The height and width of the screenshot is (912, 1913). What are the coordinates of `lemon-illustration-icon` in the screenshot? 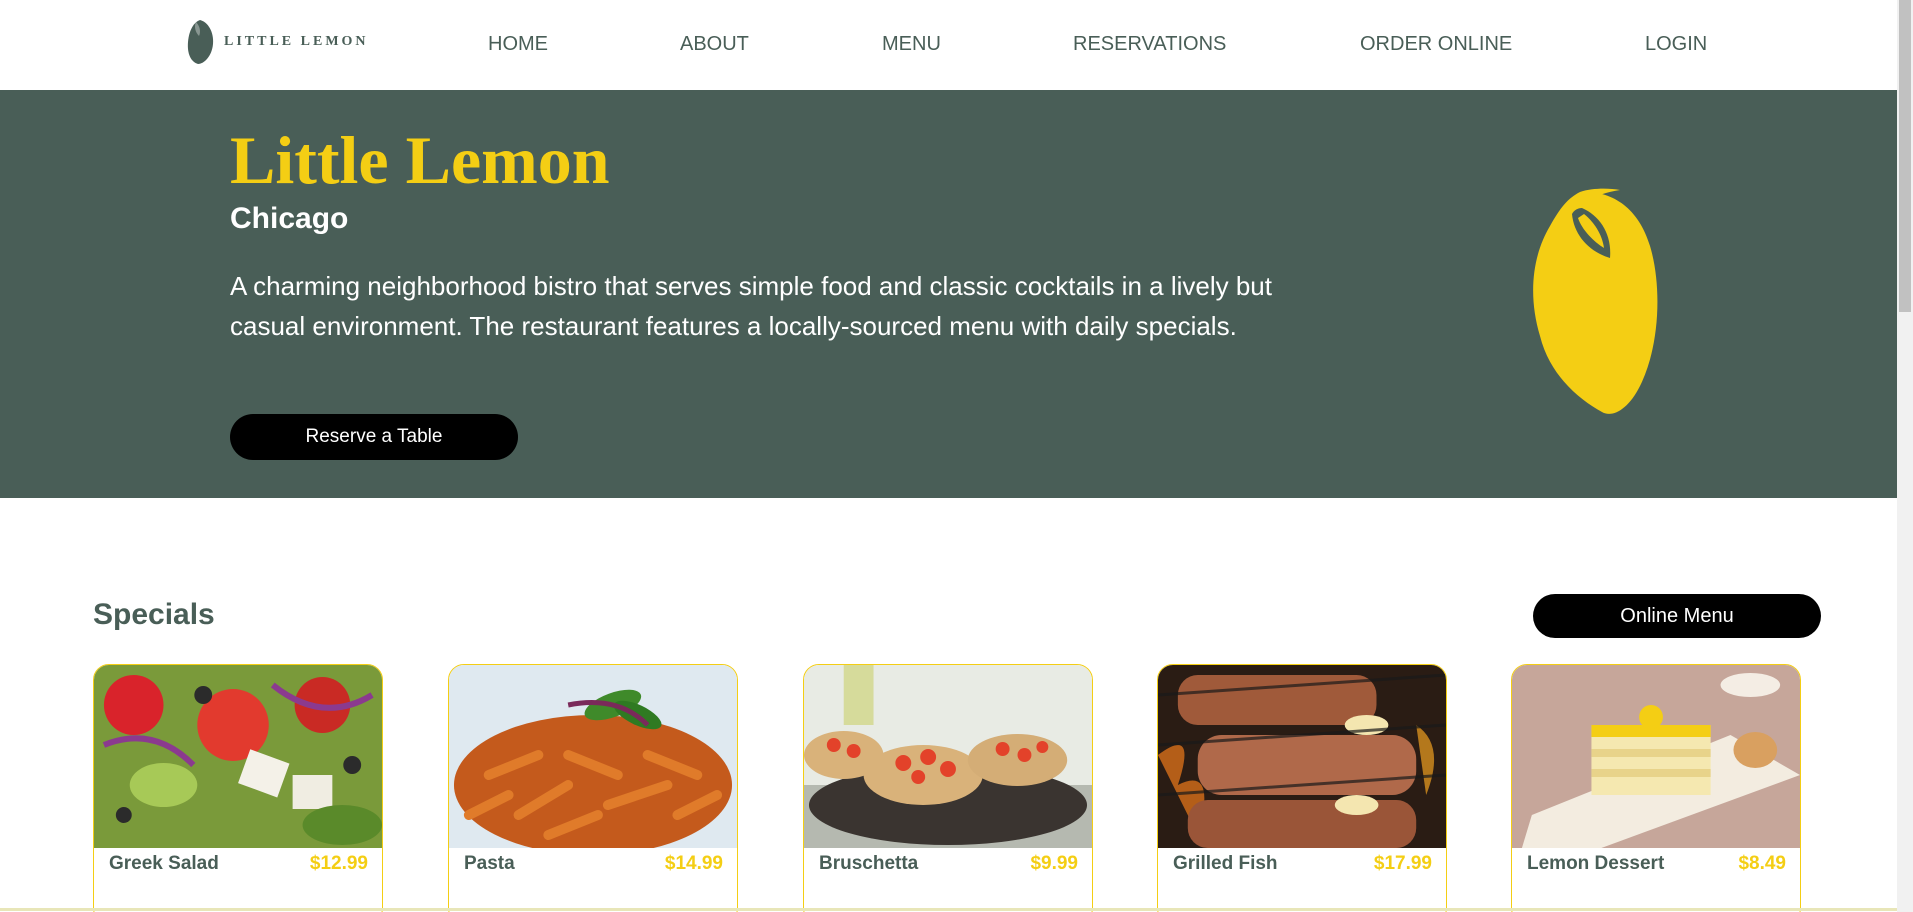 It's located at (1595, 301).